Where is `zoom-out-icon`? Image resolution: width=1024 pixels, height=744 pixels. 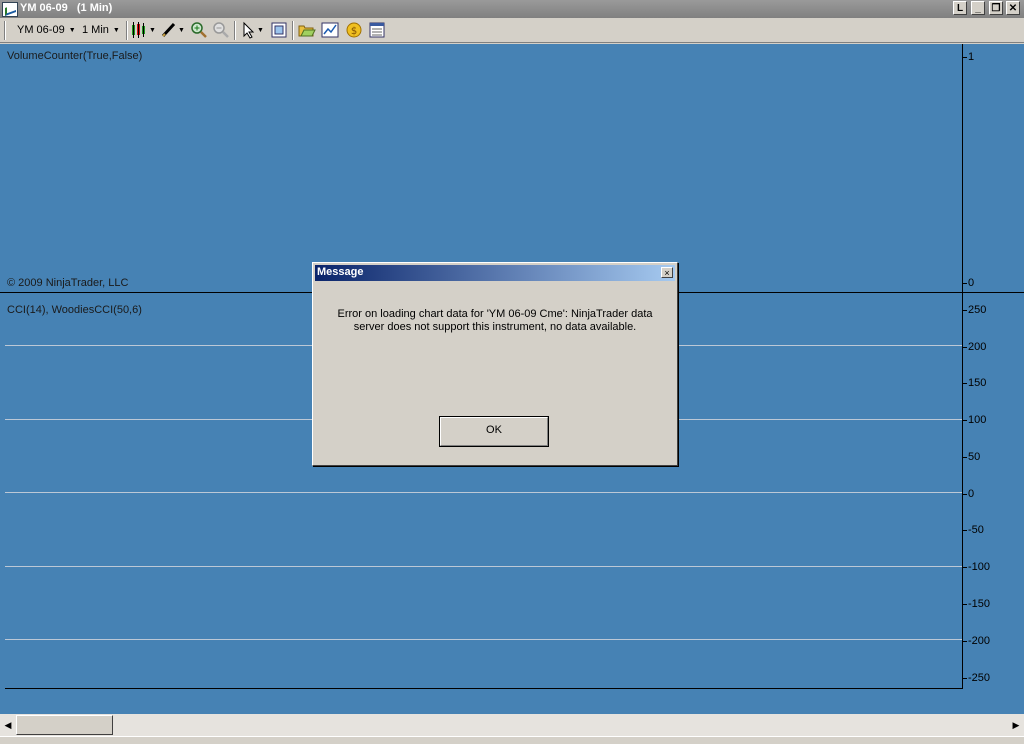 zoom-out-icon is located at coordinates (221, 30).